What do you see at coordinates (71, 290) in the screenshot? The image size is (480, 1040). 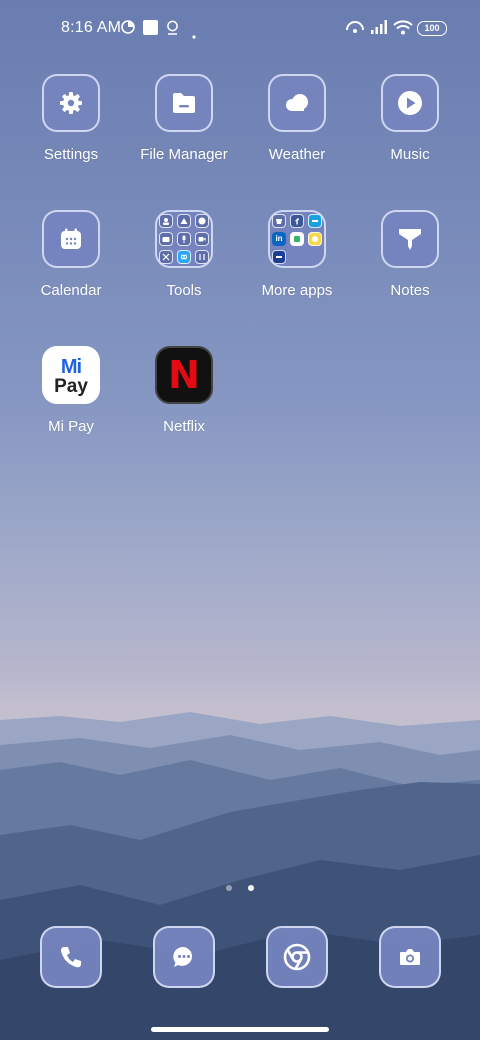 I see `app-label: Calendar` at bounding box center [71, 290].